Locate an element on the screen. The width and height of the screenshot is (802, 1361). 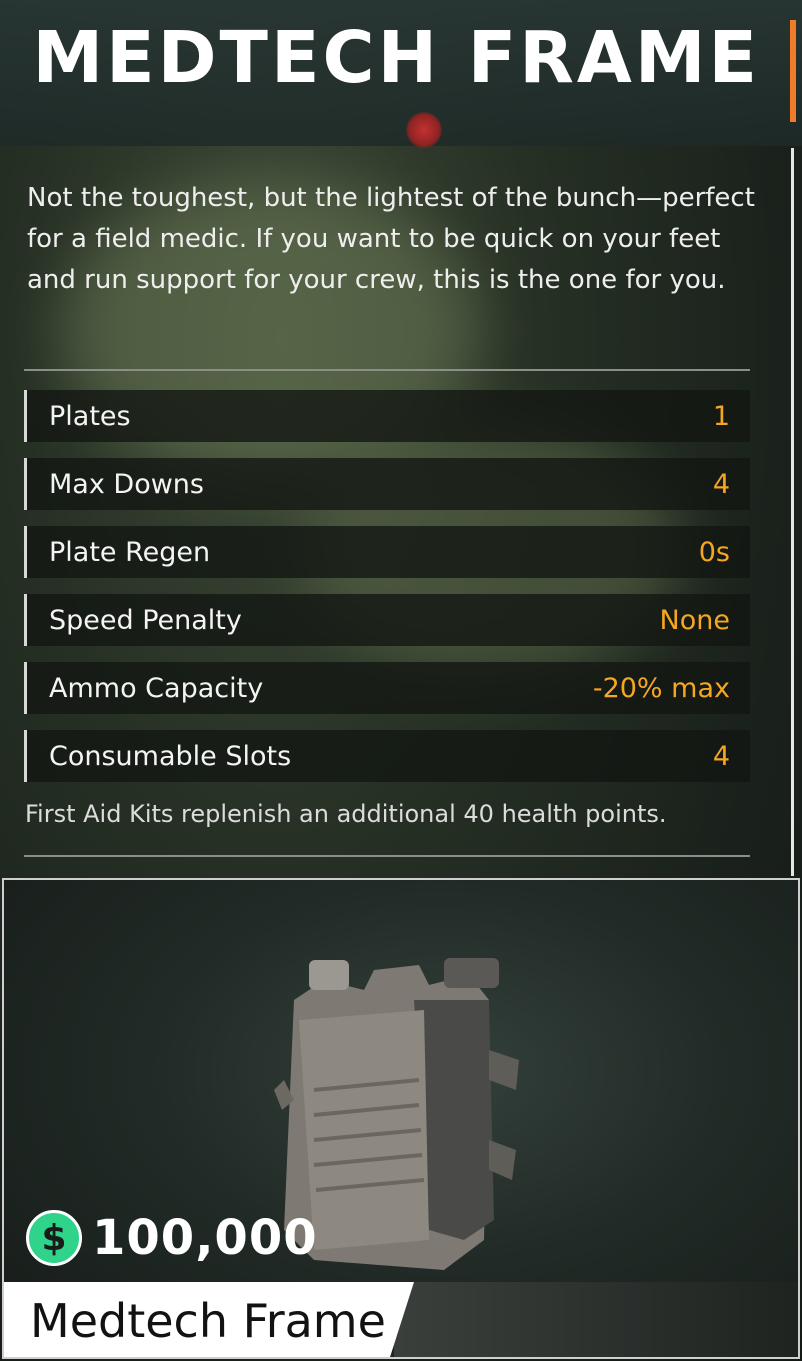
stat-row-plates: Plates 1 is located at coordinates (387, 416).